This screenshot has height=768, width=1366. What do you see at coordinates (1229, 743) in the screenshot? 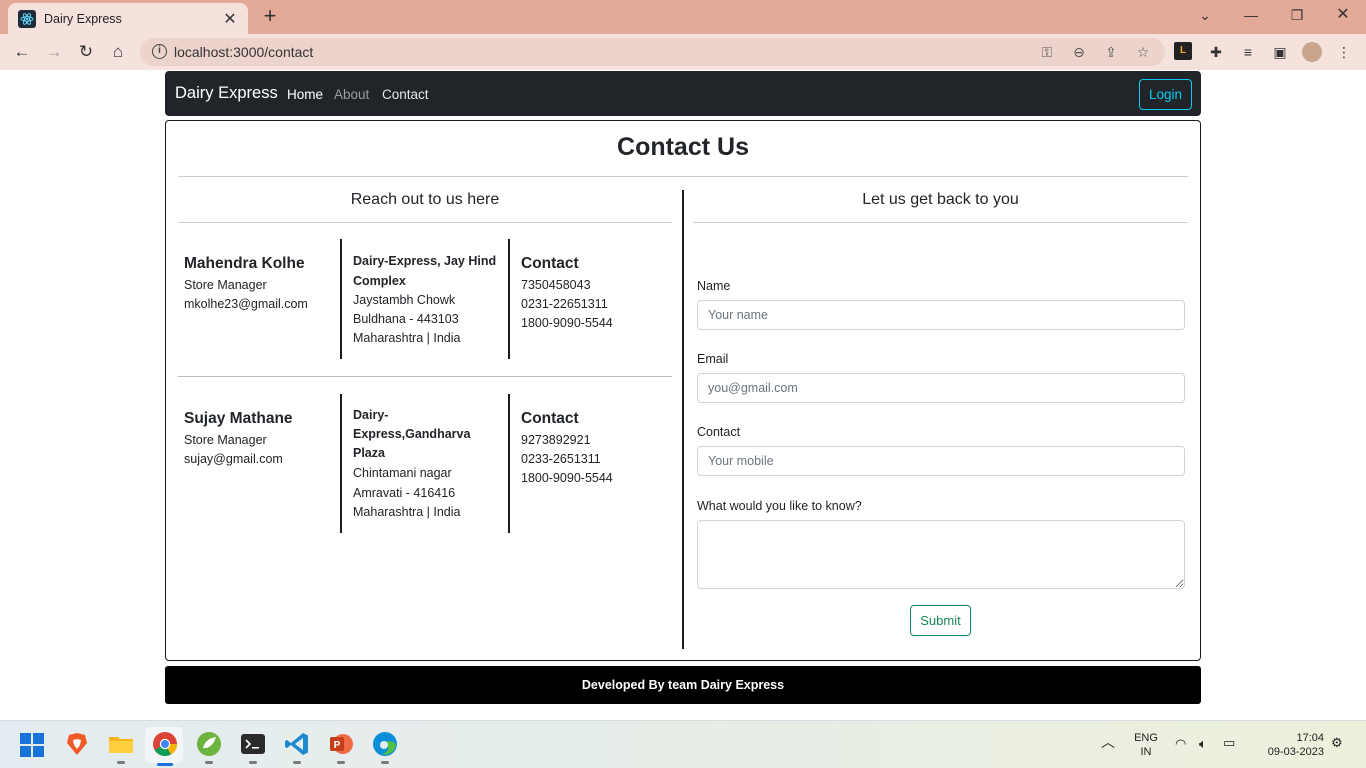
I see `battery-icon: ▭` at bounding box center [1229, 743].